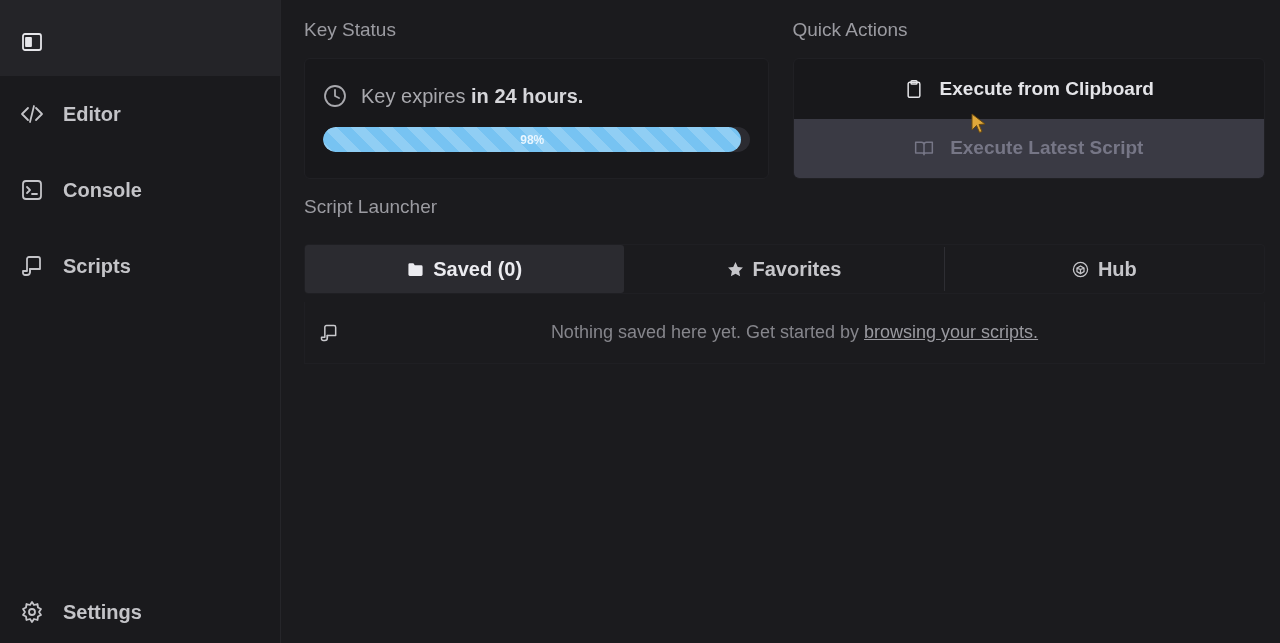 Image resolution: width=1280 pixels, height=643 pixels. Describe the element at coordinates (140, 190) in the screenshot. I see `sidebar-item: Console` at that location.